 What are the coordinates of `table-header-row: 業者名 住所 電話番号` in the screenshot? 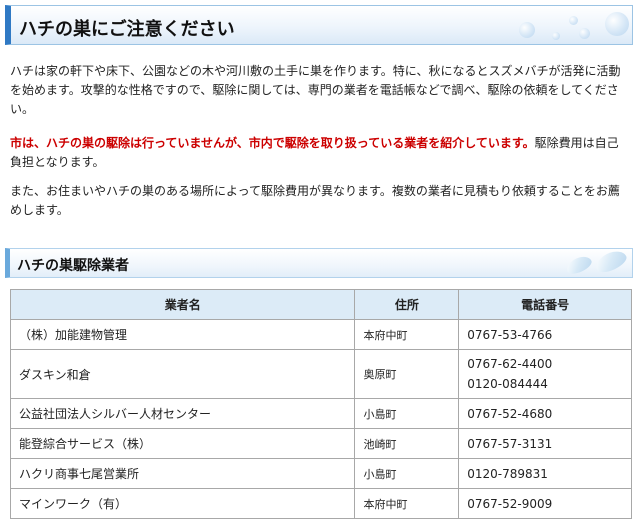 It's located at (320, 304).